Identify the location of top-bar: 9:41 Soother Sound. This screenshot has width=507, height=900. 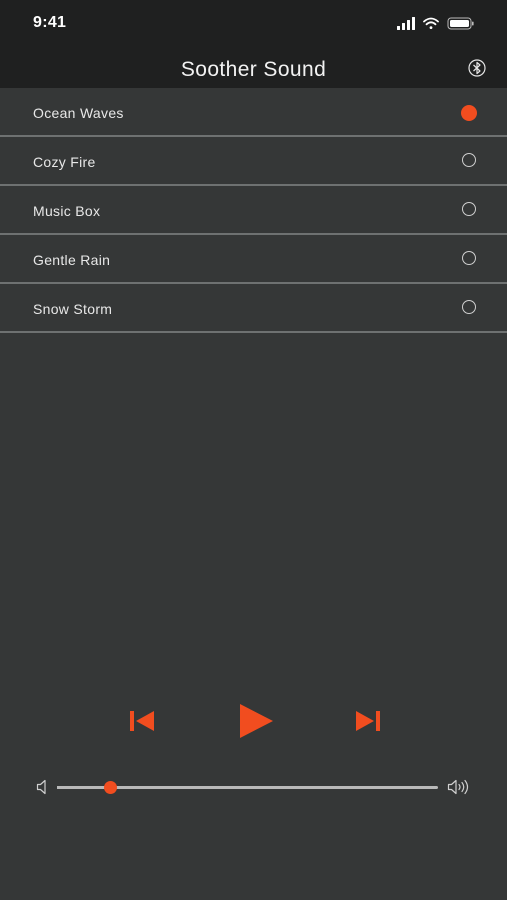
(253, 44).